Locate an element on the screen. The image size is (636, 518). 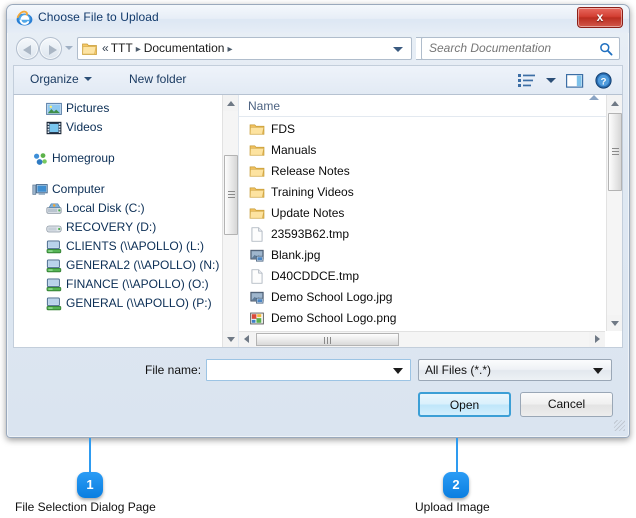
sidebar-item-videos: Videos is located at coordinates (117, 127).